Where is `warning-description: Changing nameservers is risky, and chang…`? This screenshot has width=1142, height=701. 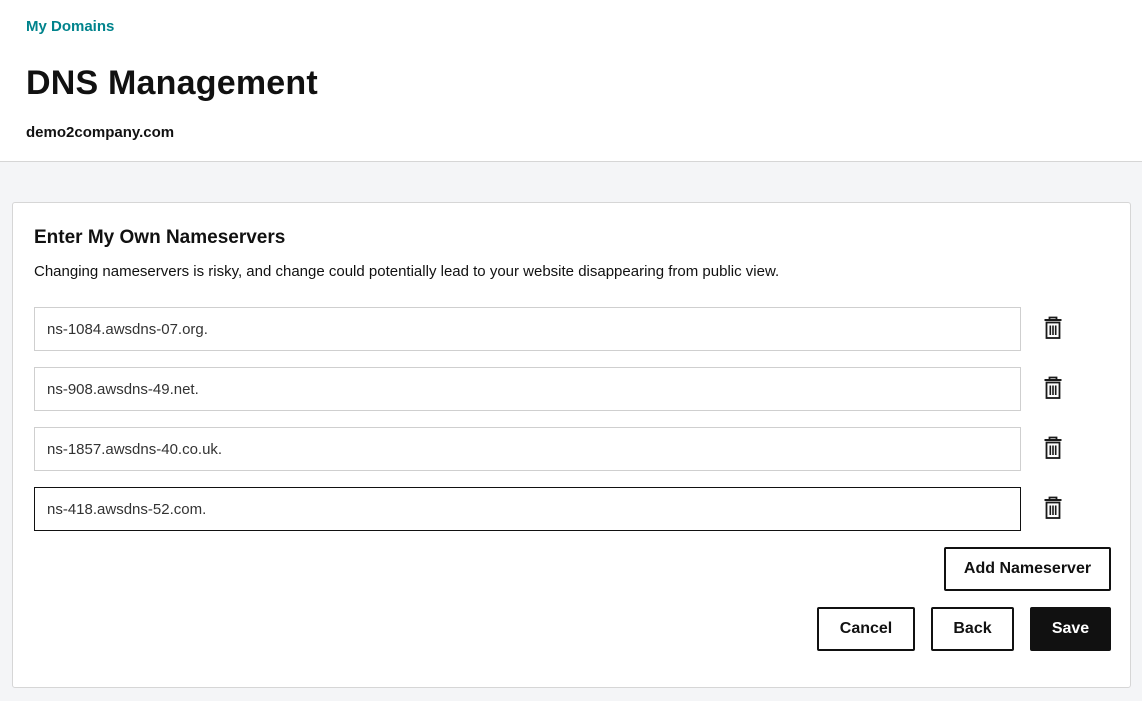
warning-description: Changing nameservers is risky, and chang… is located at coordinates (407, 271).